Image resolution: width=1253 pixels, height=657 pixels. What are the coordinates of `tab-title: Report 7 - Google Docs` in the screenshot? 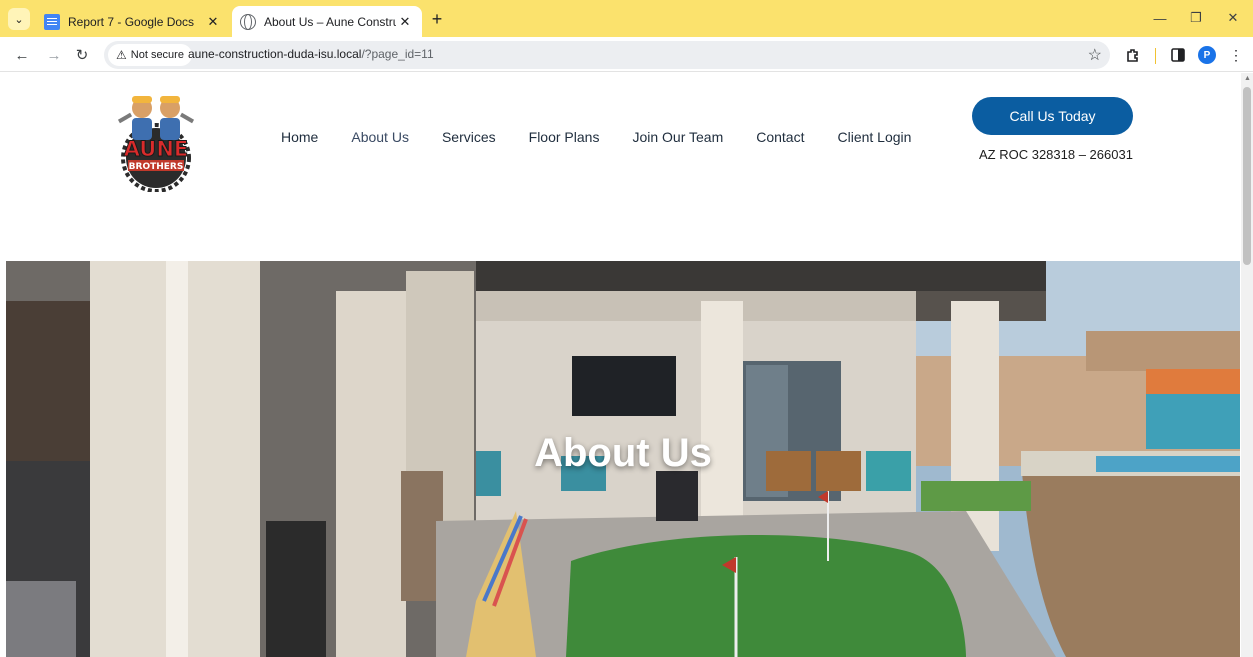 It's located at (131, 21).